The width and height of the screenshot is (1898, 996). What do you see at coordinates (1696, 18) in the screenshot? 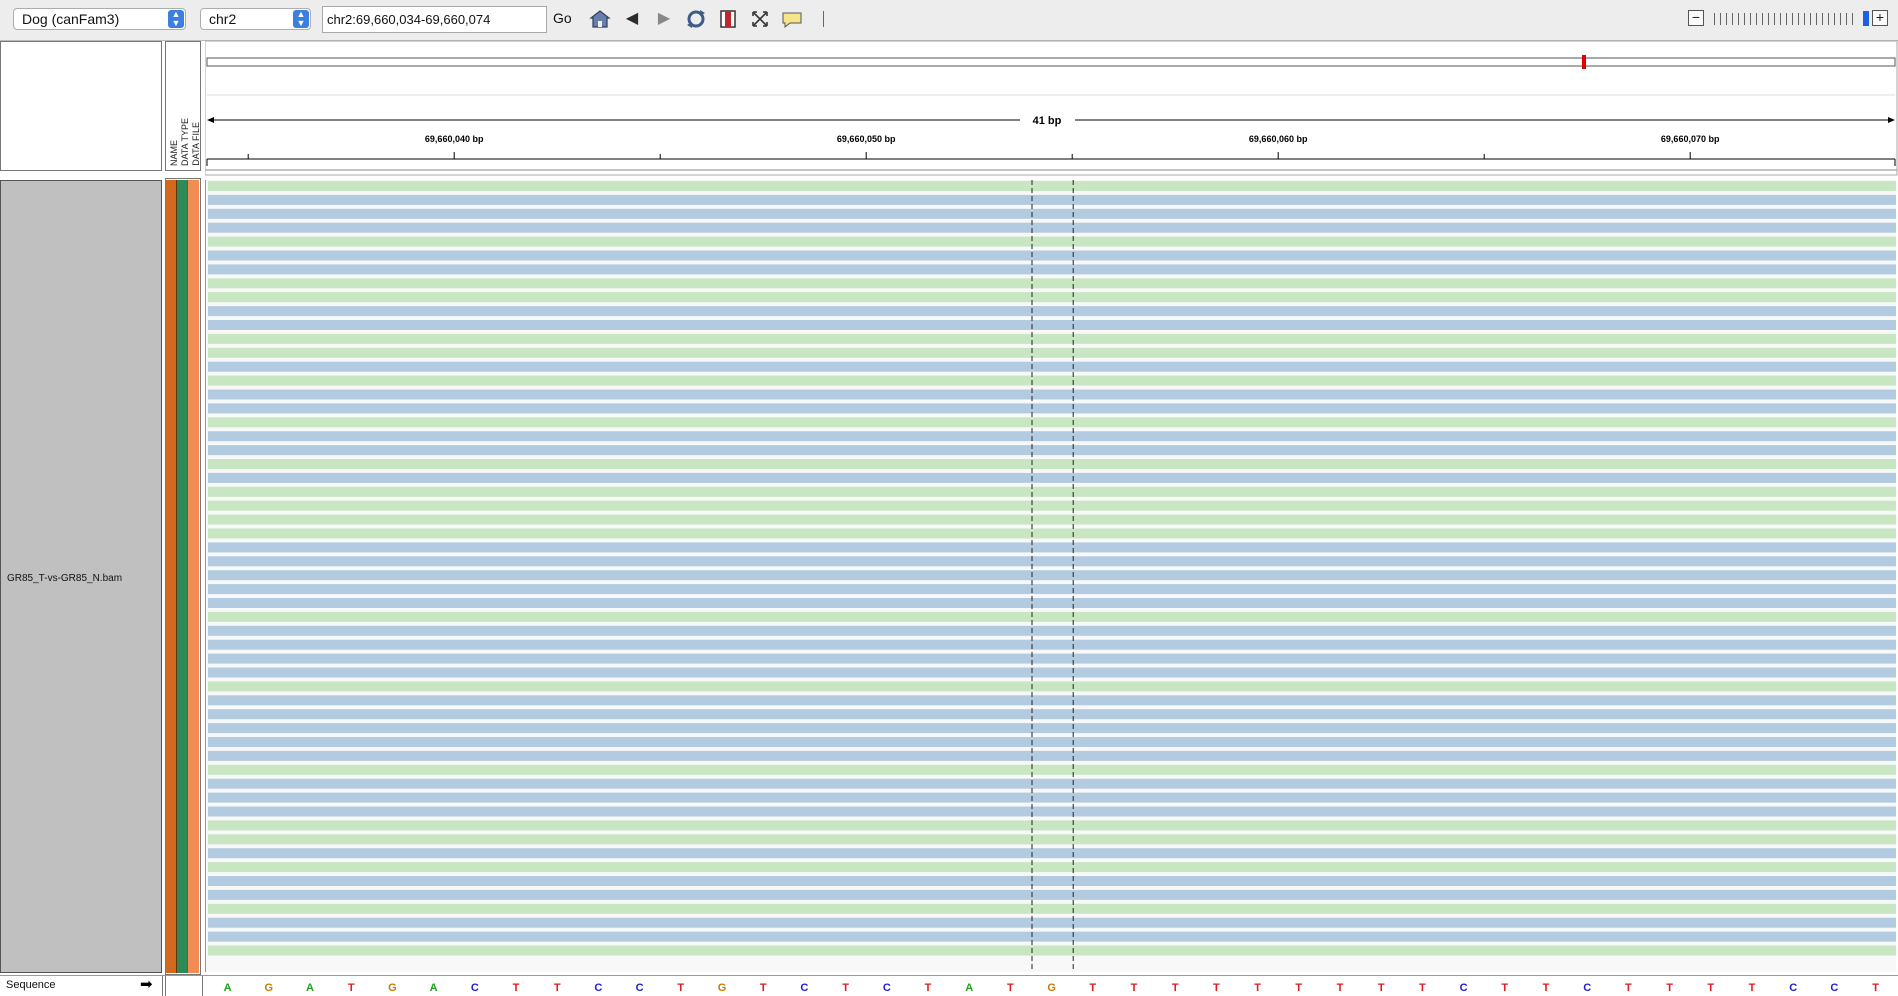
I see `zoom-out-button: −` at bounding box center [1696, 18].